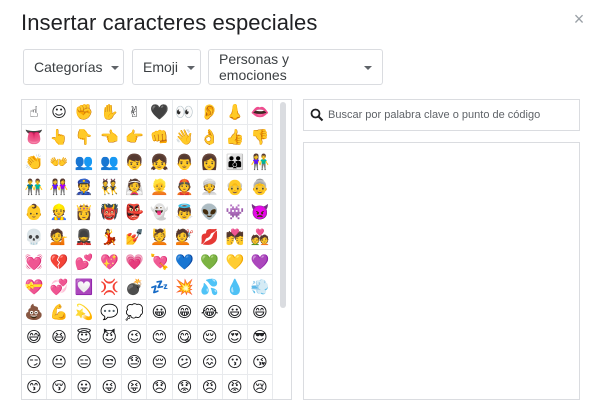 The height and width of the screenshot is (414, 607). I want to click on character-cell: ✌, so click(135, 112).